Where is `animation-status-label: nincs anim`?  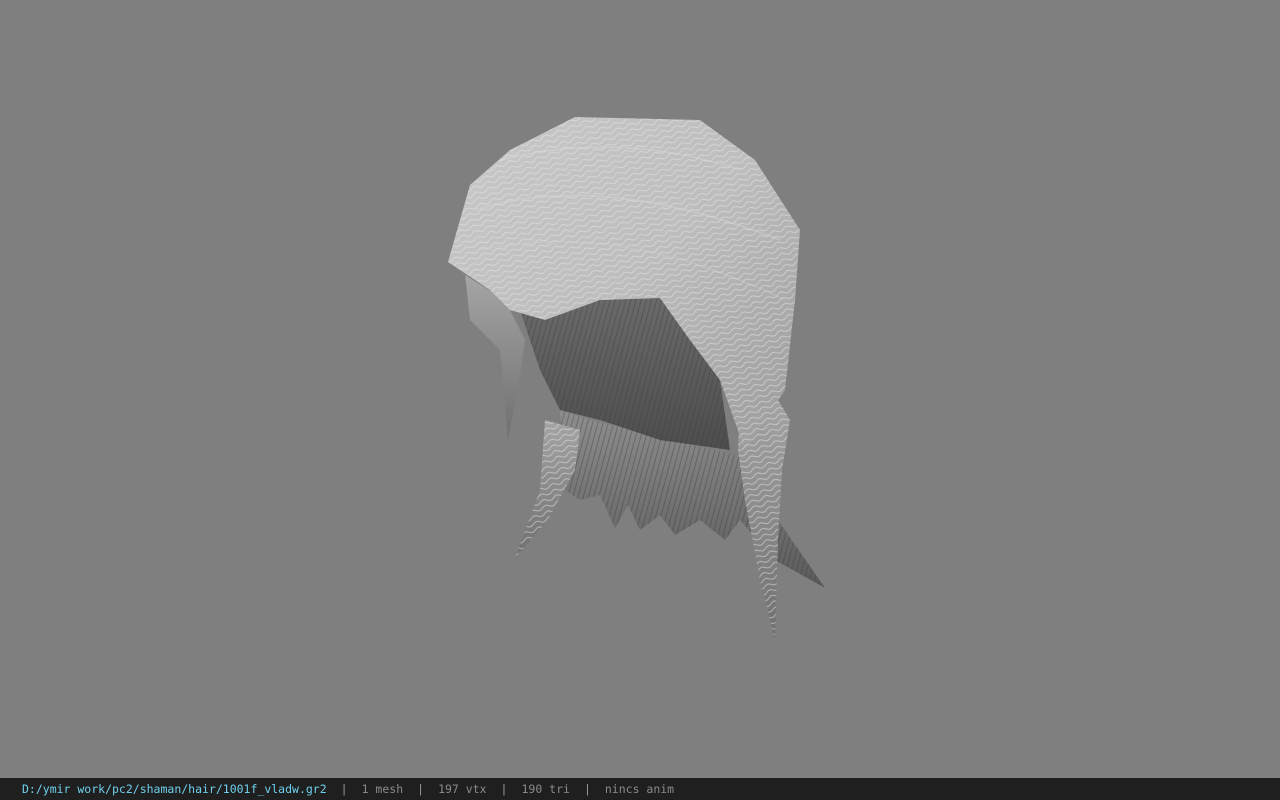
animation-status-label: nincs anim is located at coordinates (639, 789).